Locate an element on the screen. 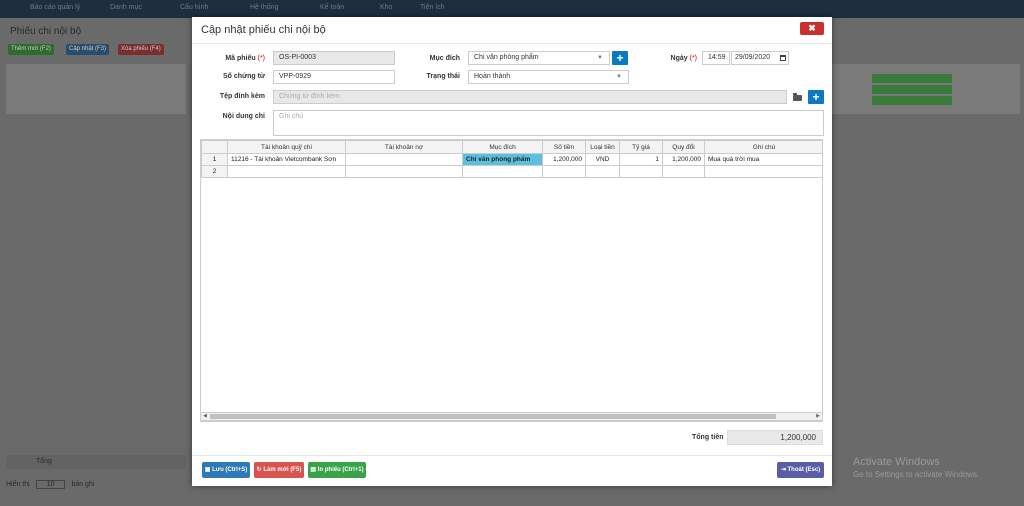  background-pager: Hiển thị 10 bản ghi is located at coordinates (50, 484).